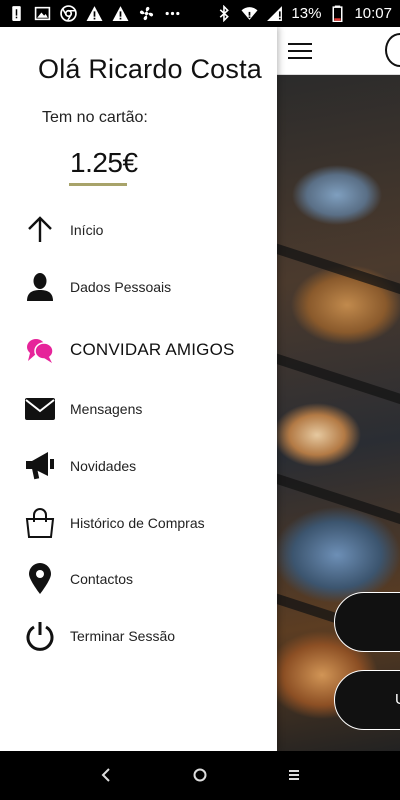 Image resolution: width=400 pixels, height=800 pixels. I want to click on menu-item-contactos: Contactos, so click(138, 579).